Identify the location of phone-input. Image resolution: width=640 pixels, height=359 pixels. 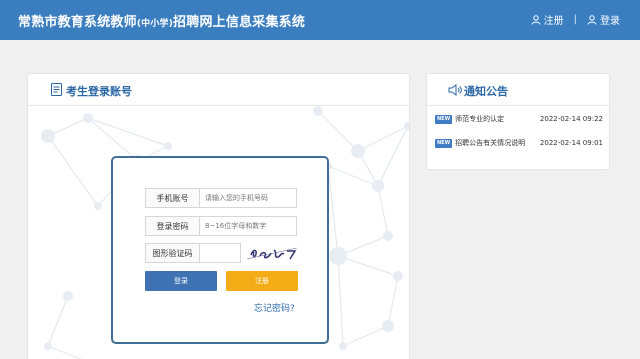
(248, 198).